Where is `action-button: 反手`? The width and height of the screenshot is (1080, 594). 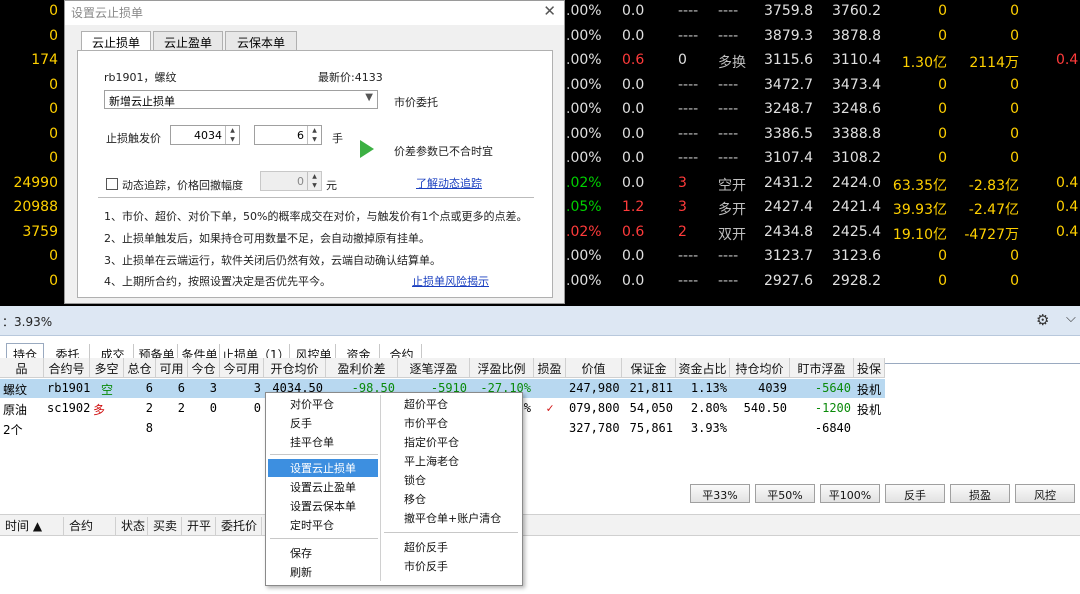 action-button: 反手 is located at coordinates (915, 493).